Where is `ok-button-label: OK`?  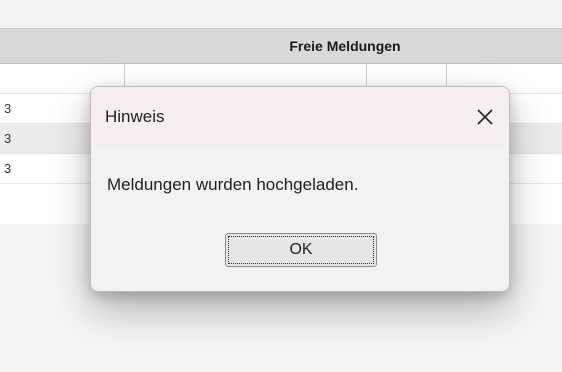 ok-button-label: OK is located at coordinates (301, 250).